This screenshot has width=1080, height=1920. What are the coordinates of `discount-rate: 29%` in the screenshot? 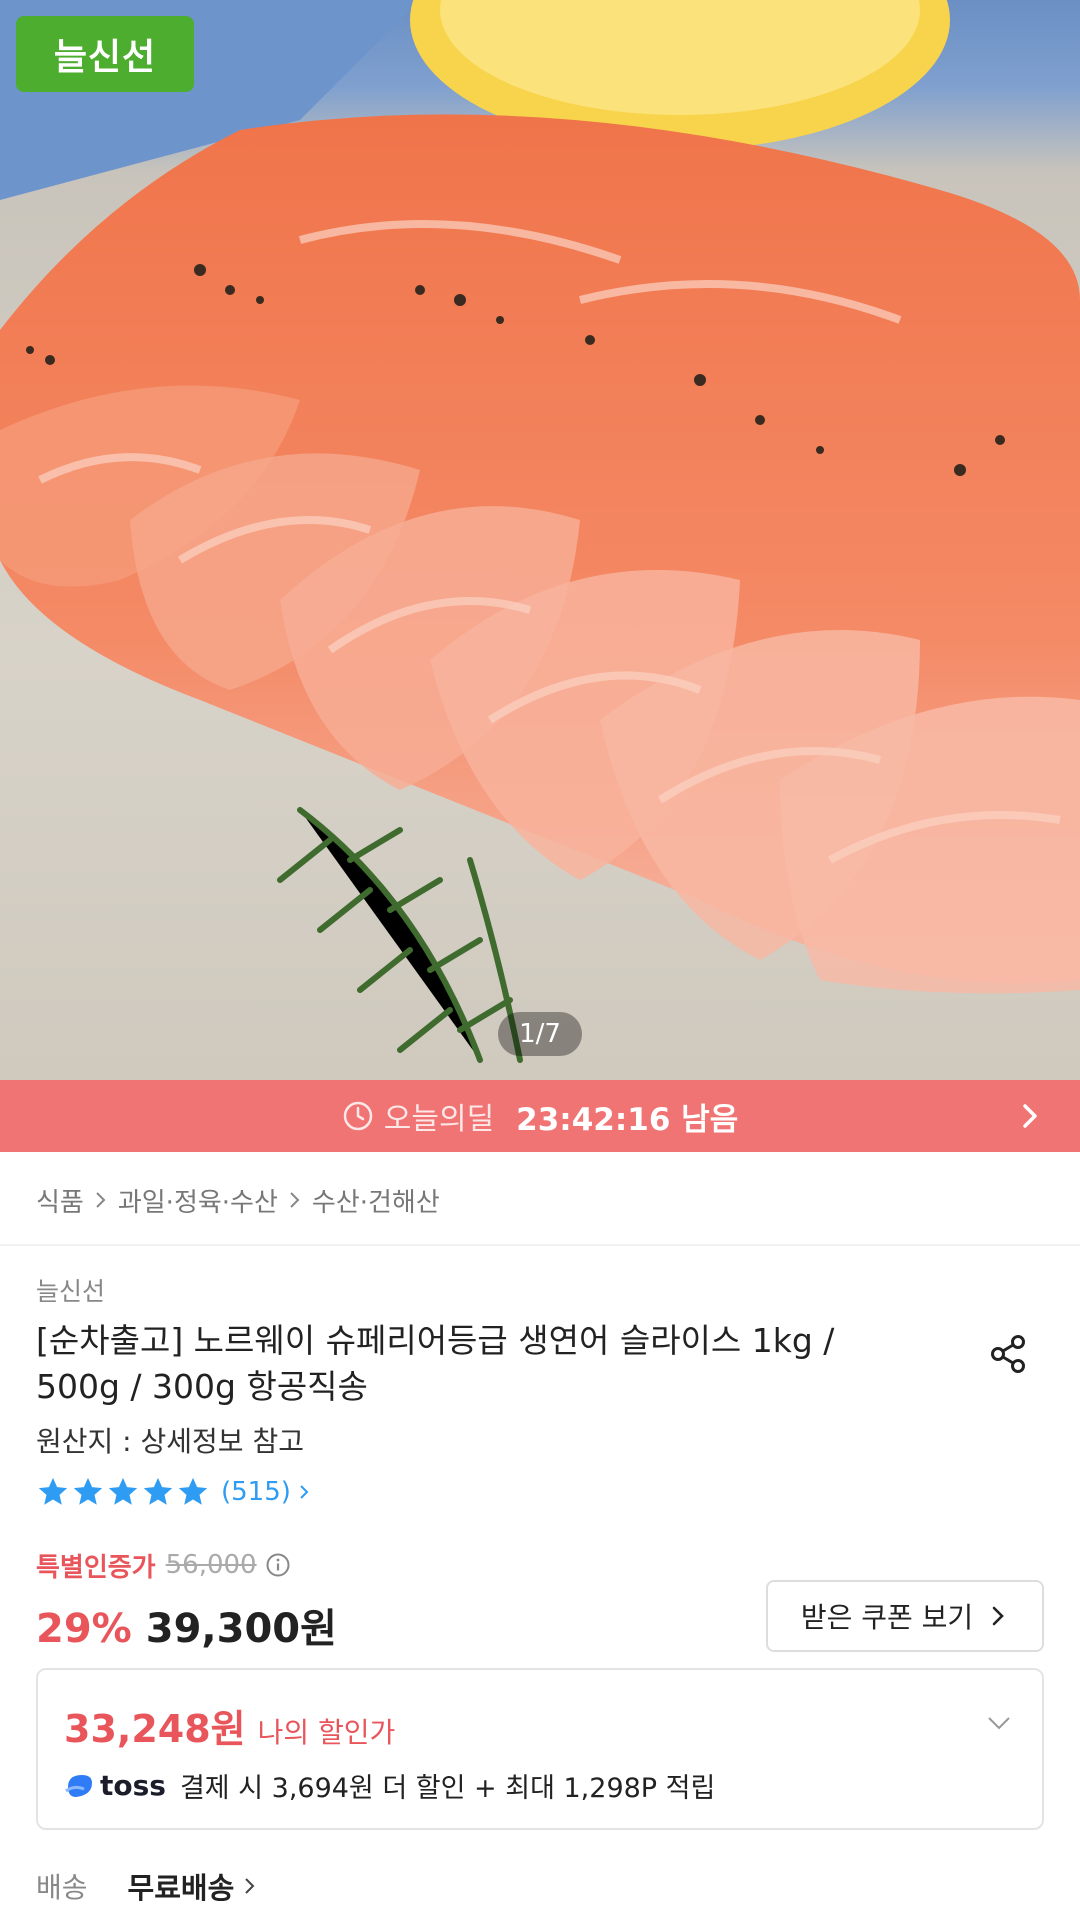 It's located at (84, 1629).